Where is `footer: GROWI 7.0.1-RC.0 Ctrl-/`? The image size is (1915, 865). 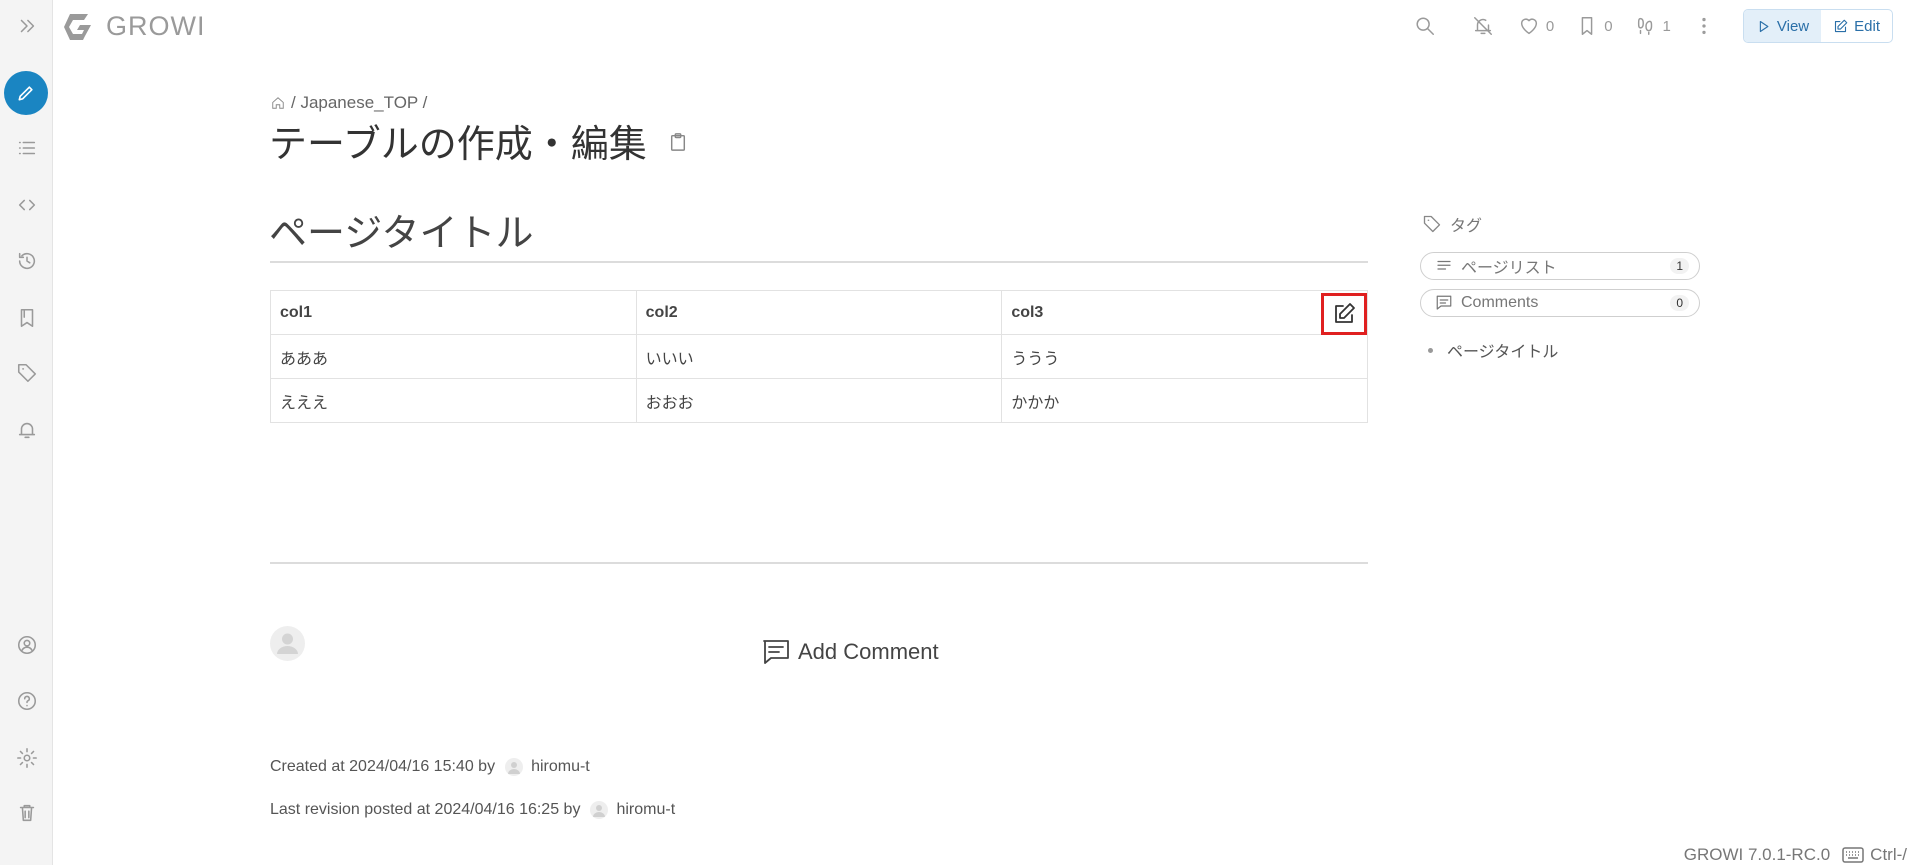 footer: GROWI 7.0.1-RC.0 Ctrl-/ is located at coordinates (1795, 855).